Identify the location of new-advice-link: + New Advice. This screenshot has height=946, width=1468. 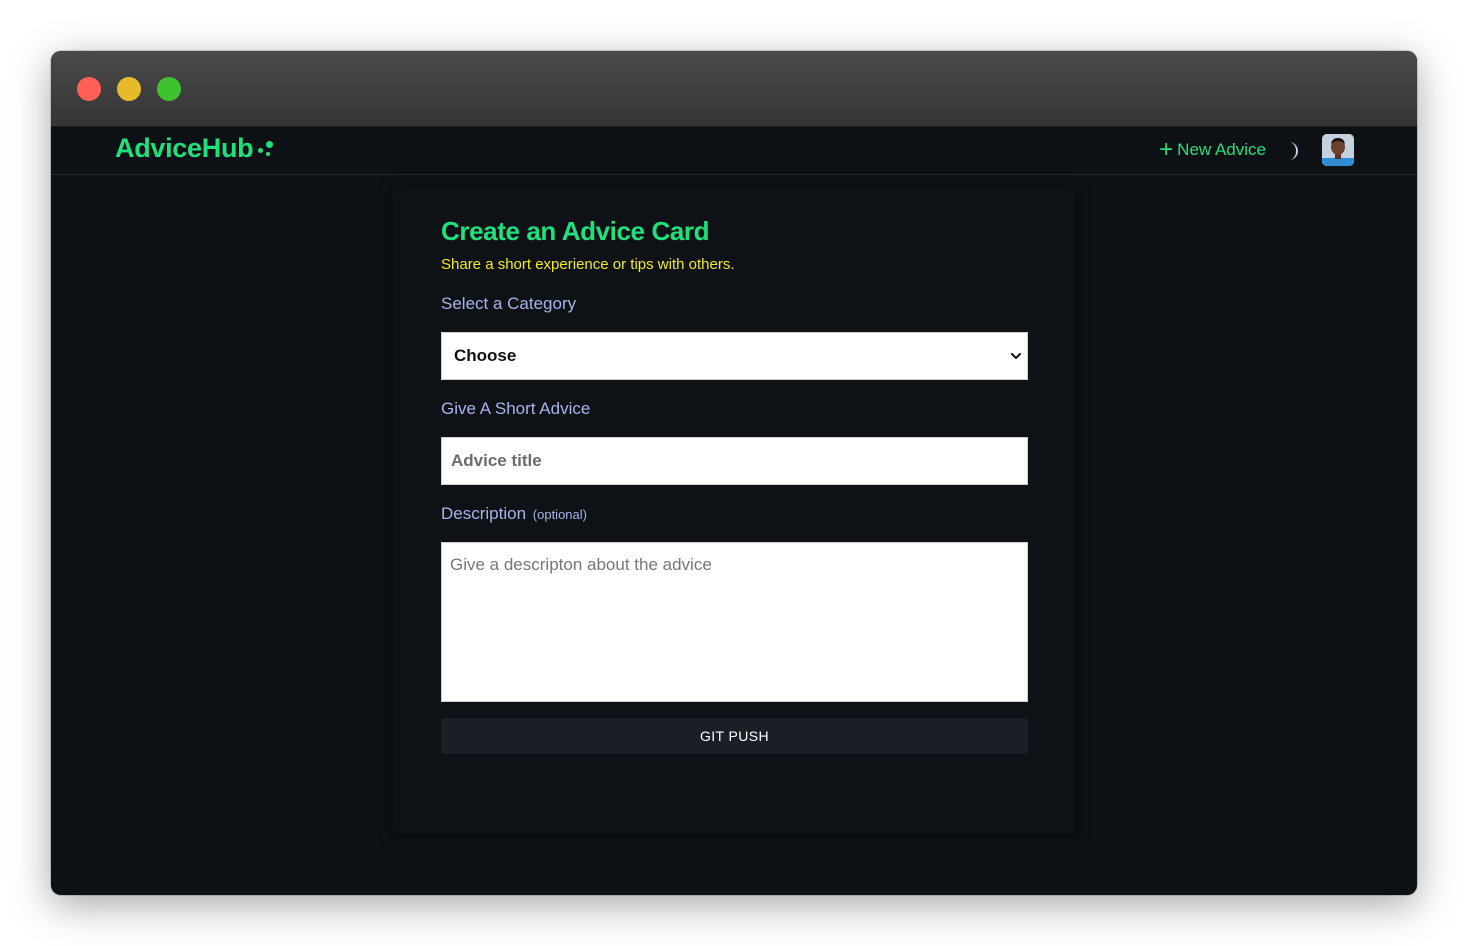
(1212, 149).